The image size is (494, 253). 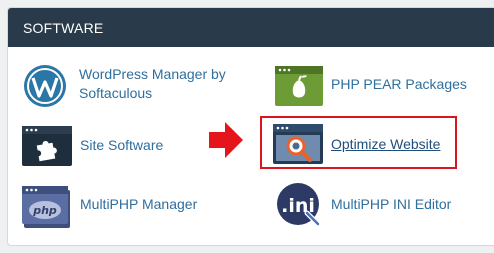 I want to click on optimize-website-item: Optimize Website, so click(x=363, y=144).